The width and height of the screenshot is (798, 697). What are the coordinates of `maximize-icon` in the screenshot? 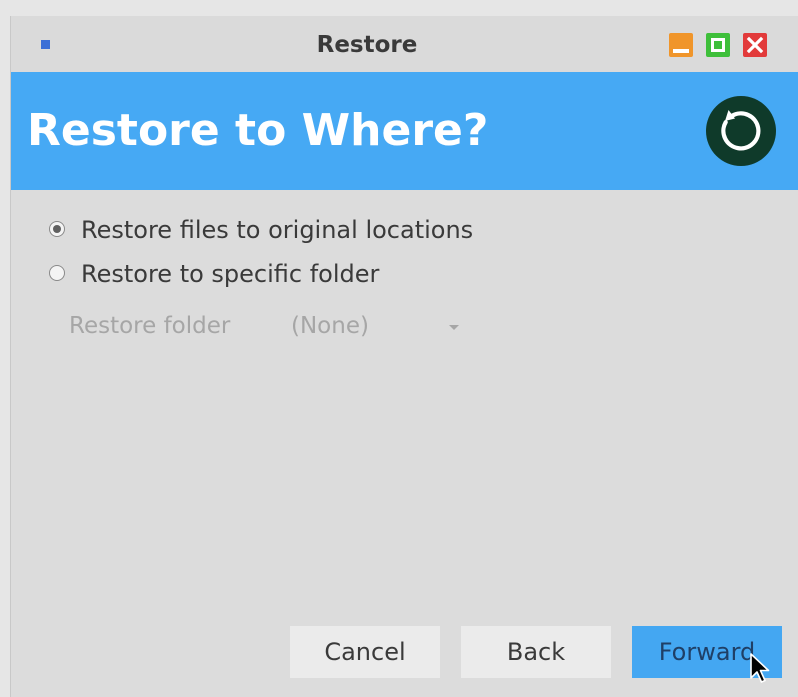 It's located at (718, 45).